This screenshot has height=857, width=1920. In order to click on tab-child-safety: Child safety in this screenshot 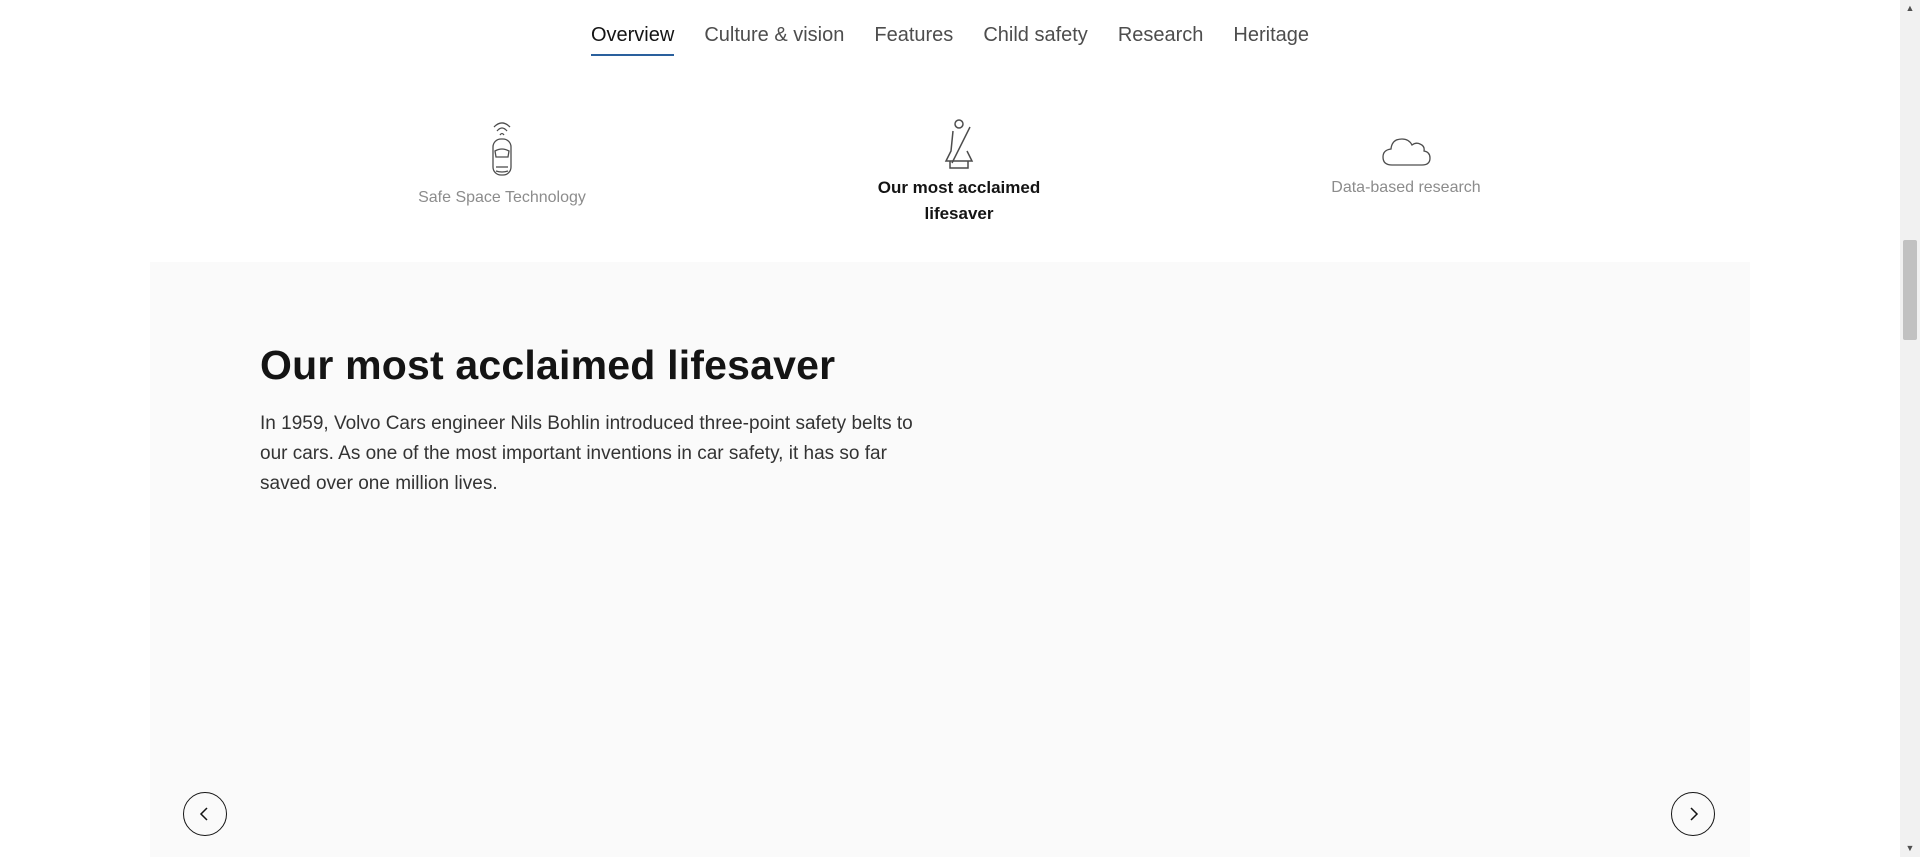, I will do `click(1035, 40)`.